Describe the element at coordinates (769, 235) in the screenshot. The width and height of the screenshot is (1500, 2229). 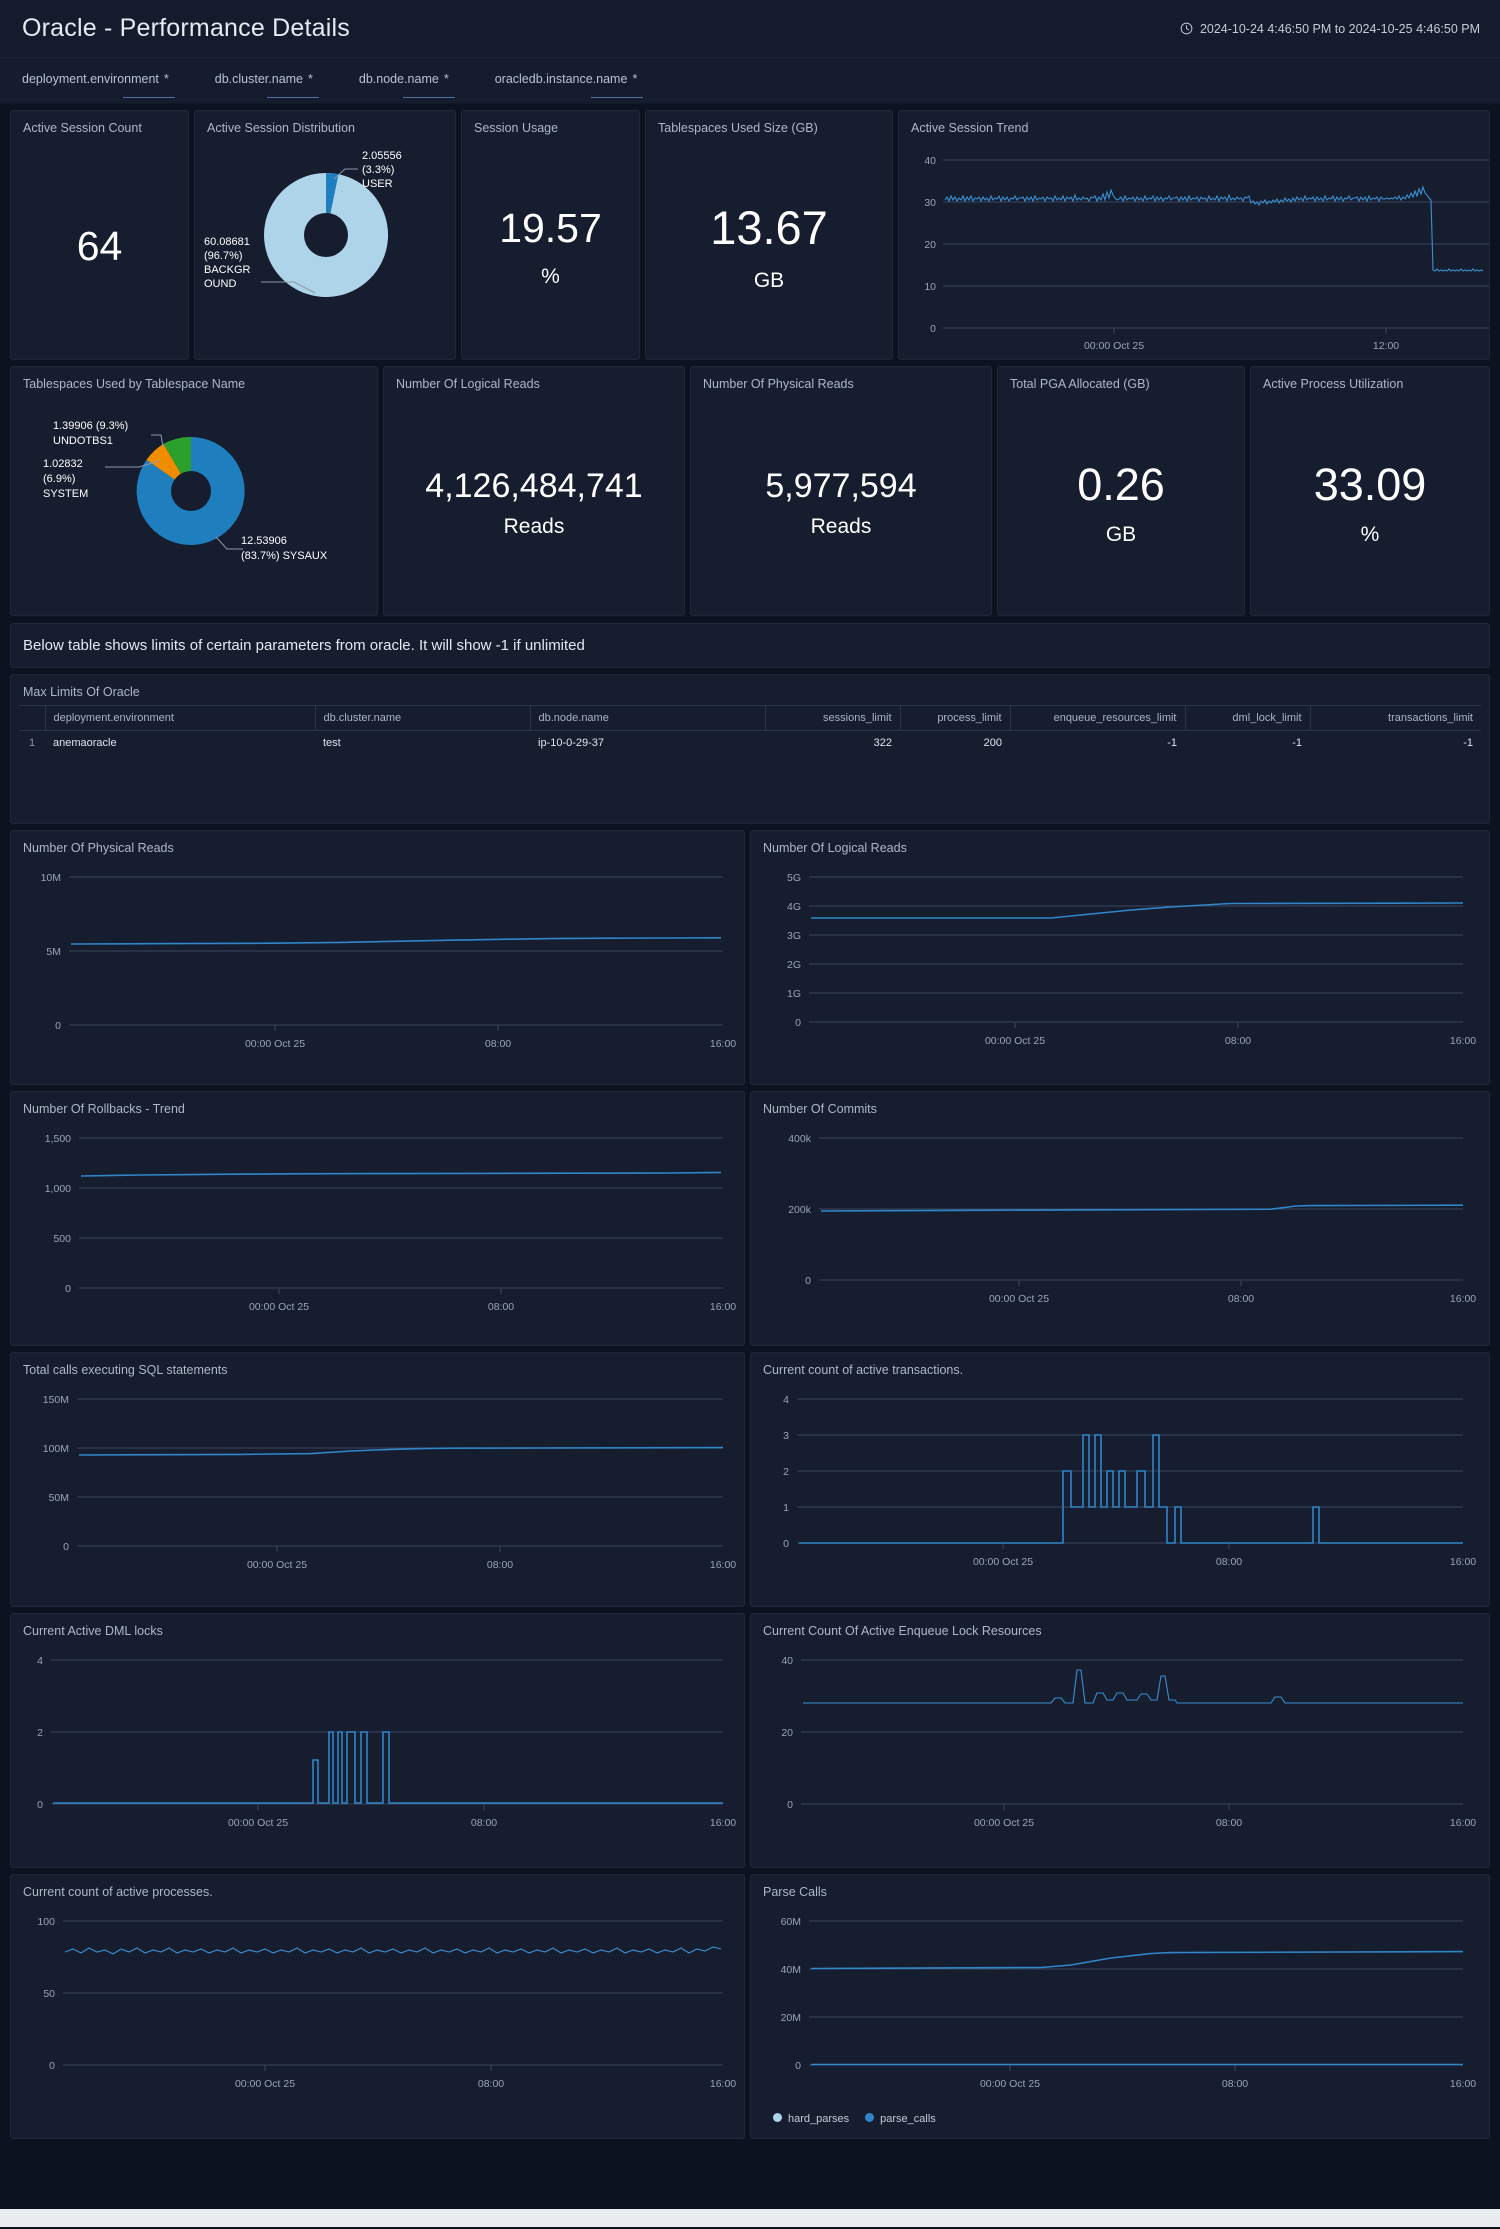
I see `panel-tablespaces-used-size: Tablespaces Used Size (GB) 13.67 GB` at that location.